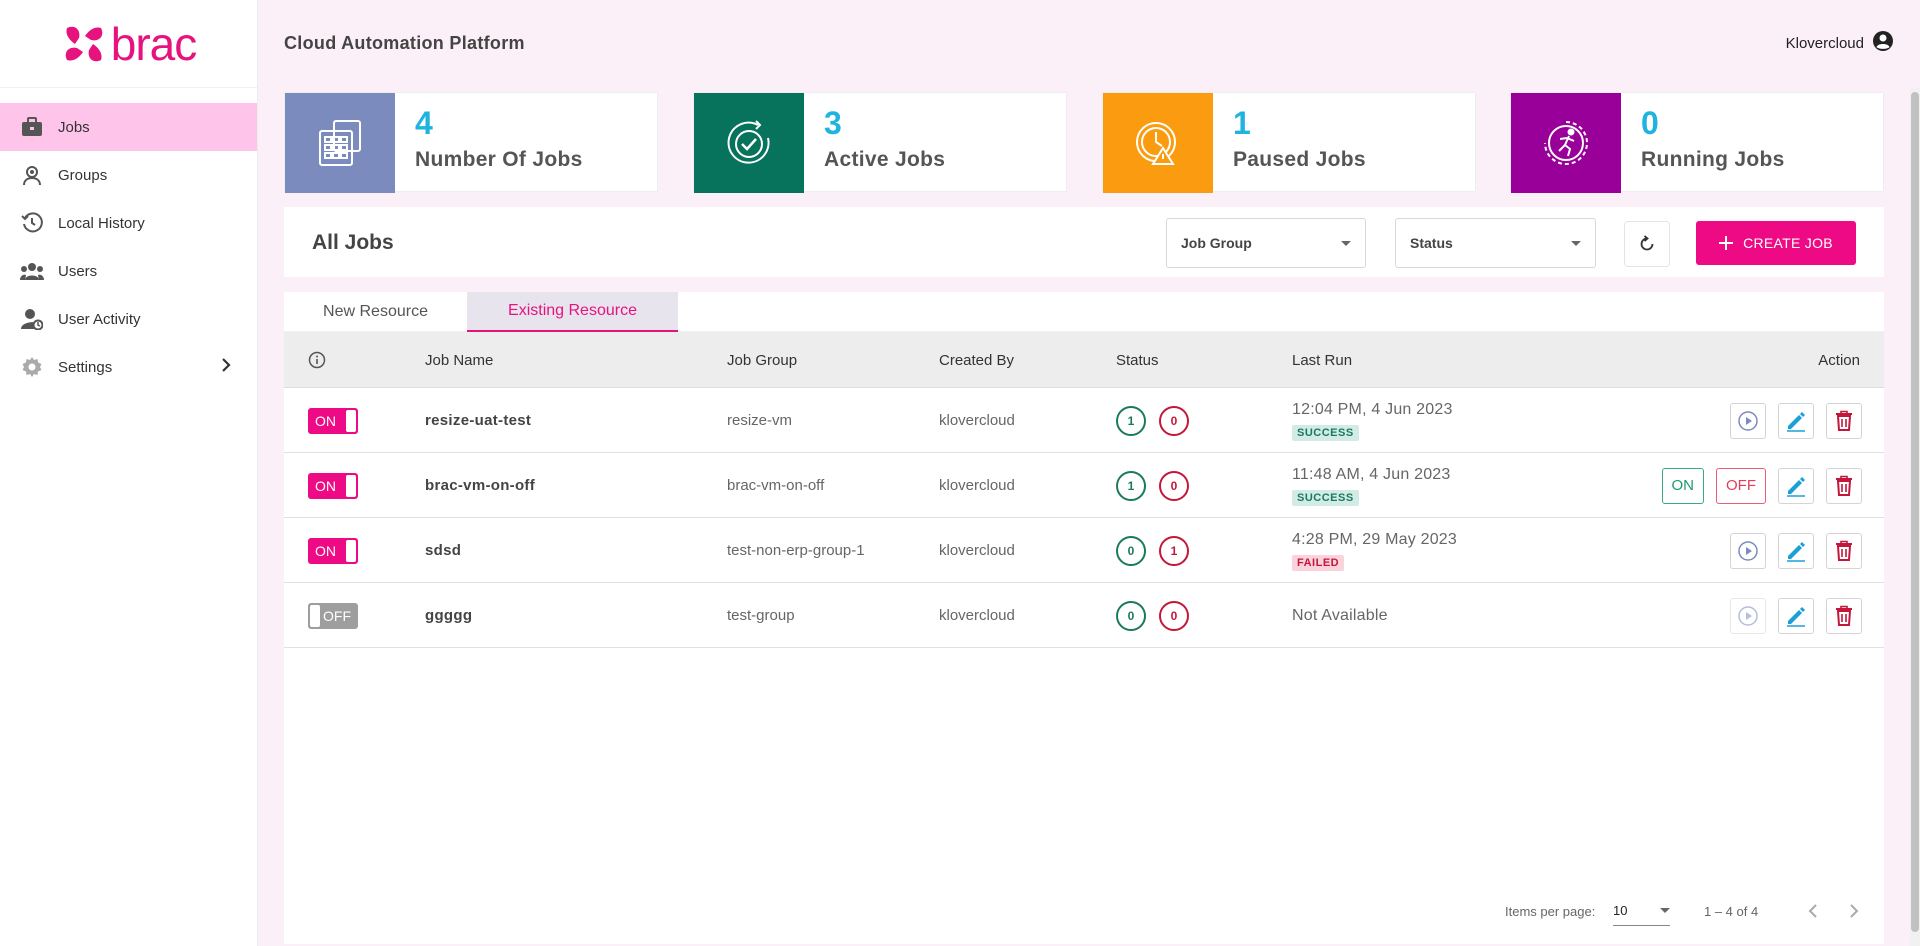 This screenshot has height=946, width=1920. I want to click on status-badge: FAILED, so click(1318, 562).